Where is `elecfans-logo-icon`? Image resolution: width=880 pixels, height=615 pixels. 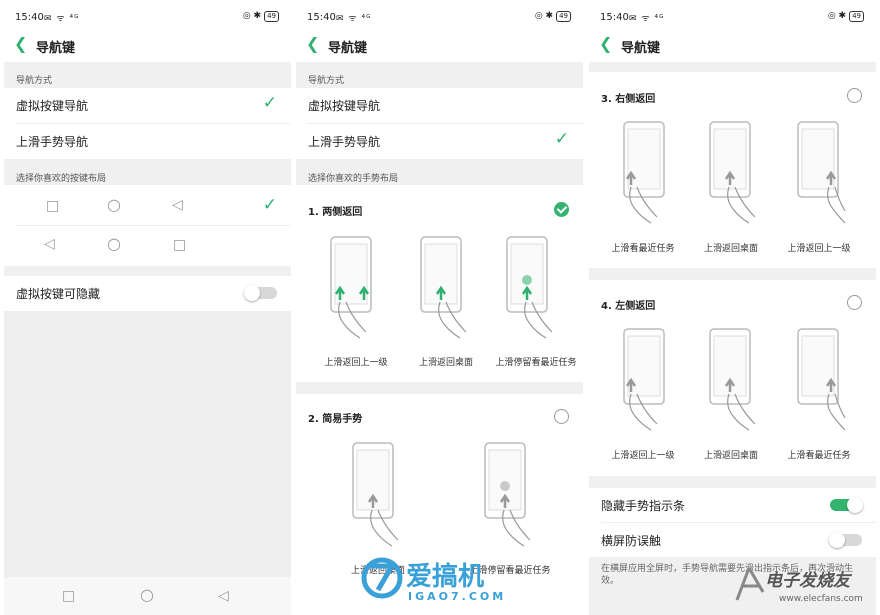
elecfans-logo-icon is located at coordinates (750, 584).